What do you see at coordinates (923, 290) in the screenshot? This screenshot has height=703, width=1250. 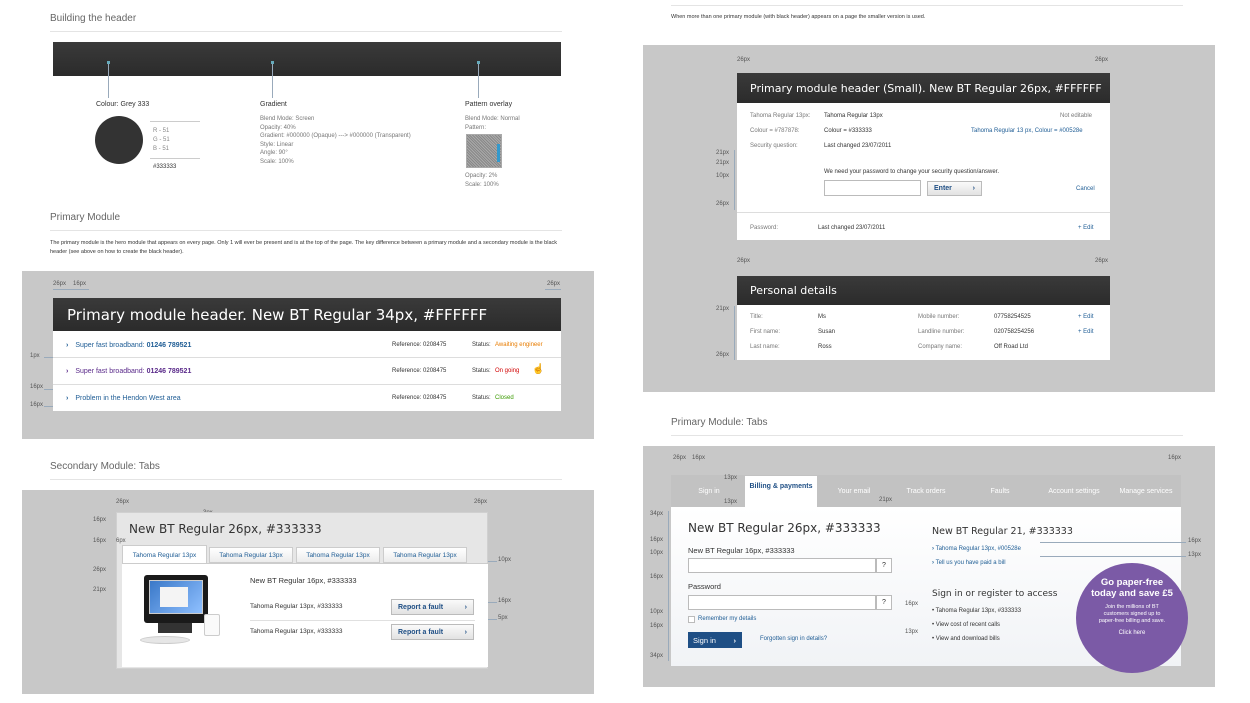 I see `personal-details-header: Personal details` at bounding box center [923, 290].